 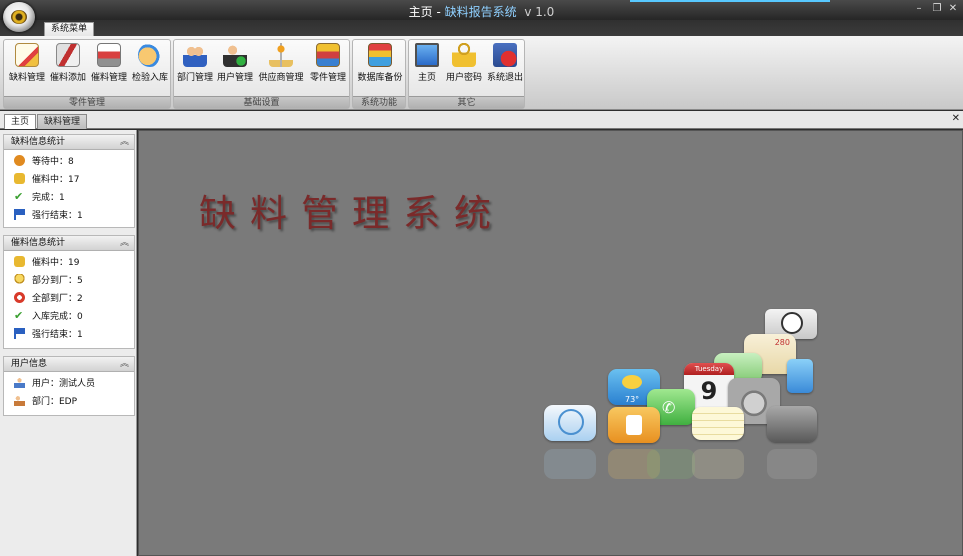 I want to click on flag-icon, so click(x=19, y=333).